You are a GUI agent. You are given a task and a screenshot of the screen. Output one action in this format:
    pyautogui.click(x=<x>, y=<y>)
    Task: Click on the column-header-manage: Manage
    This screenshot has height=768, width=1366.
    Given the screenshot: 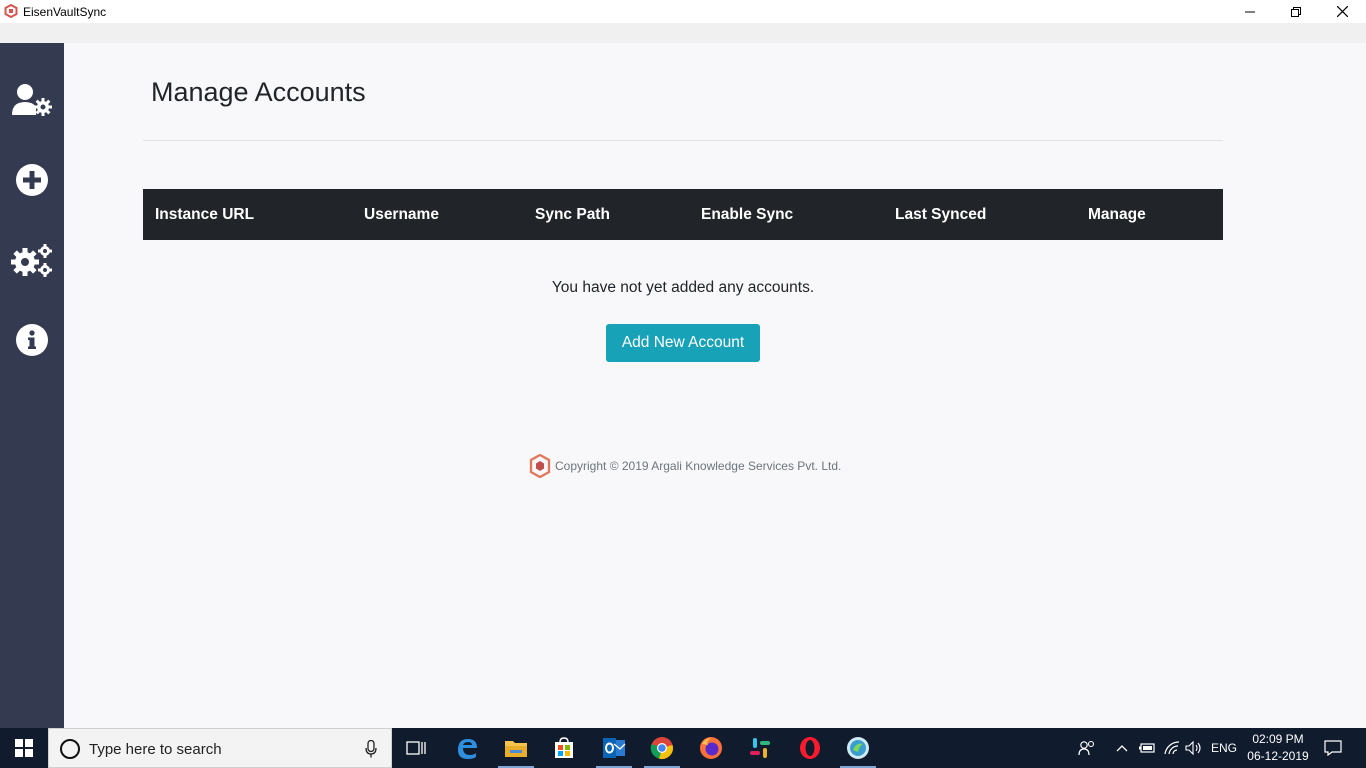 What is the action you would take?
    pyautogui.click(x=1117, y=214)
    